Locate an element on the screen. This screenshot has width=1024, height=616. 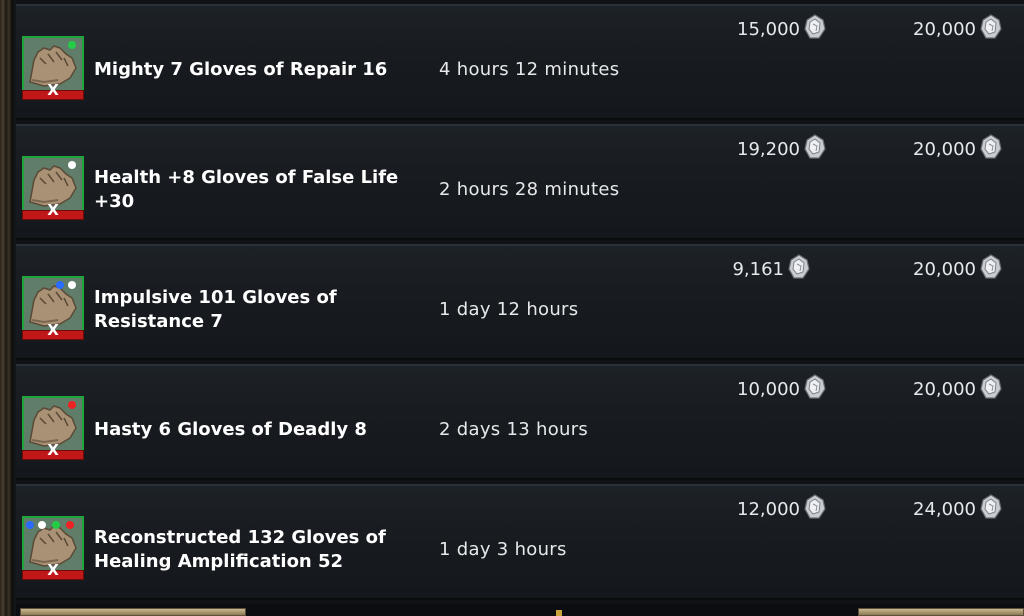
window-frame-left is located at coordinates (8, 308).